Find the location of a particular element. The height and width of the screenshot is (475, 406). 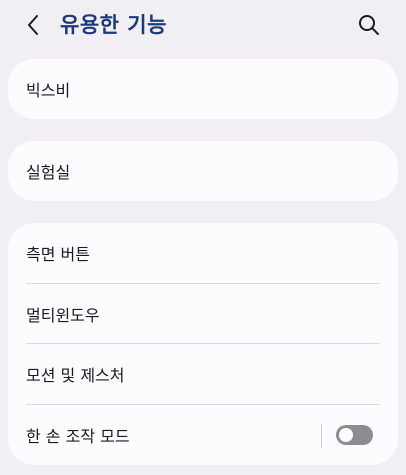

labs-item: 실험실 is located at coordinates (203, 171).